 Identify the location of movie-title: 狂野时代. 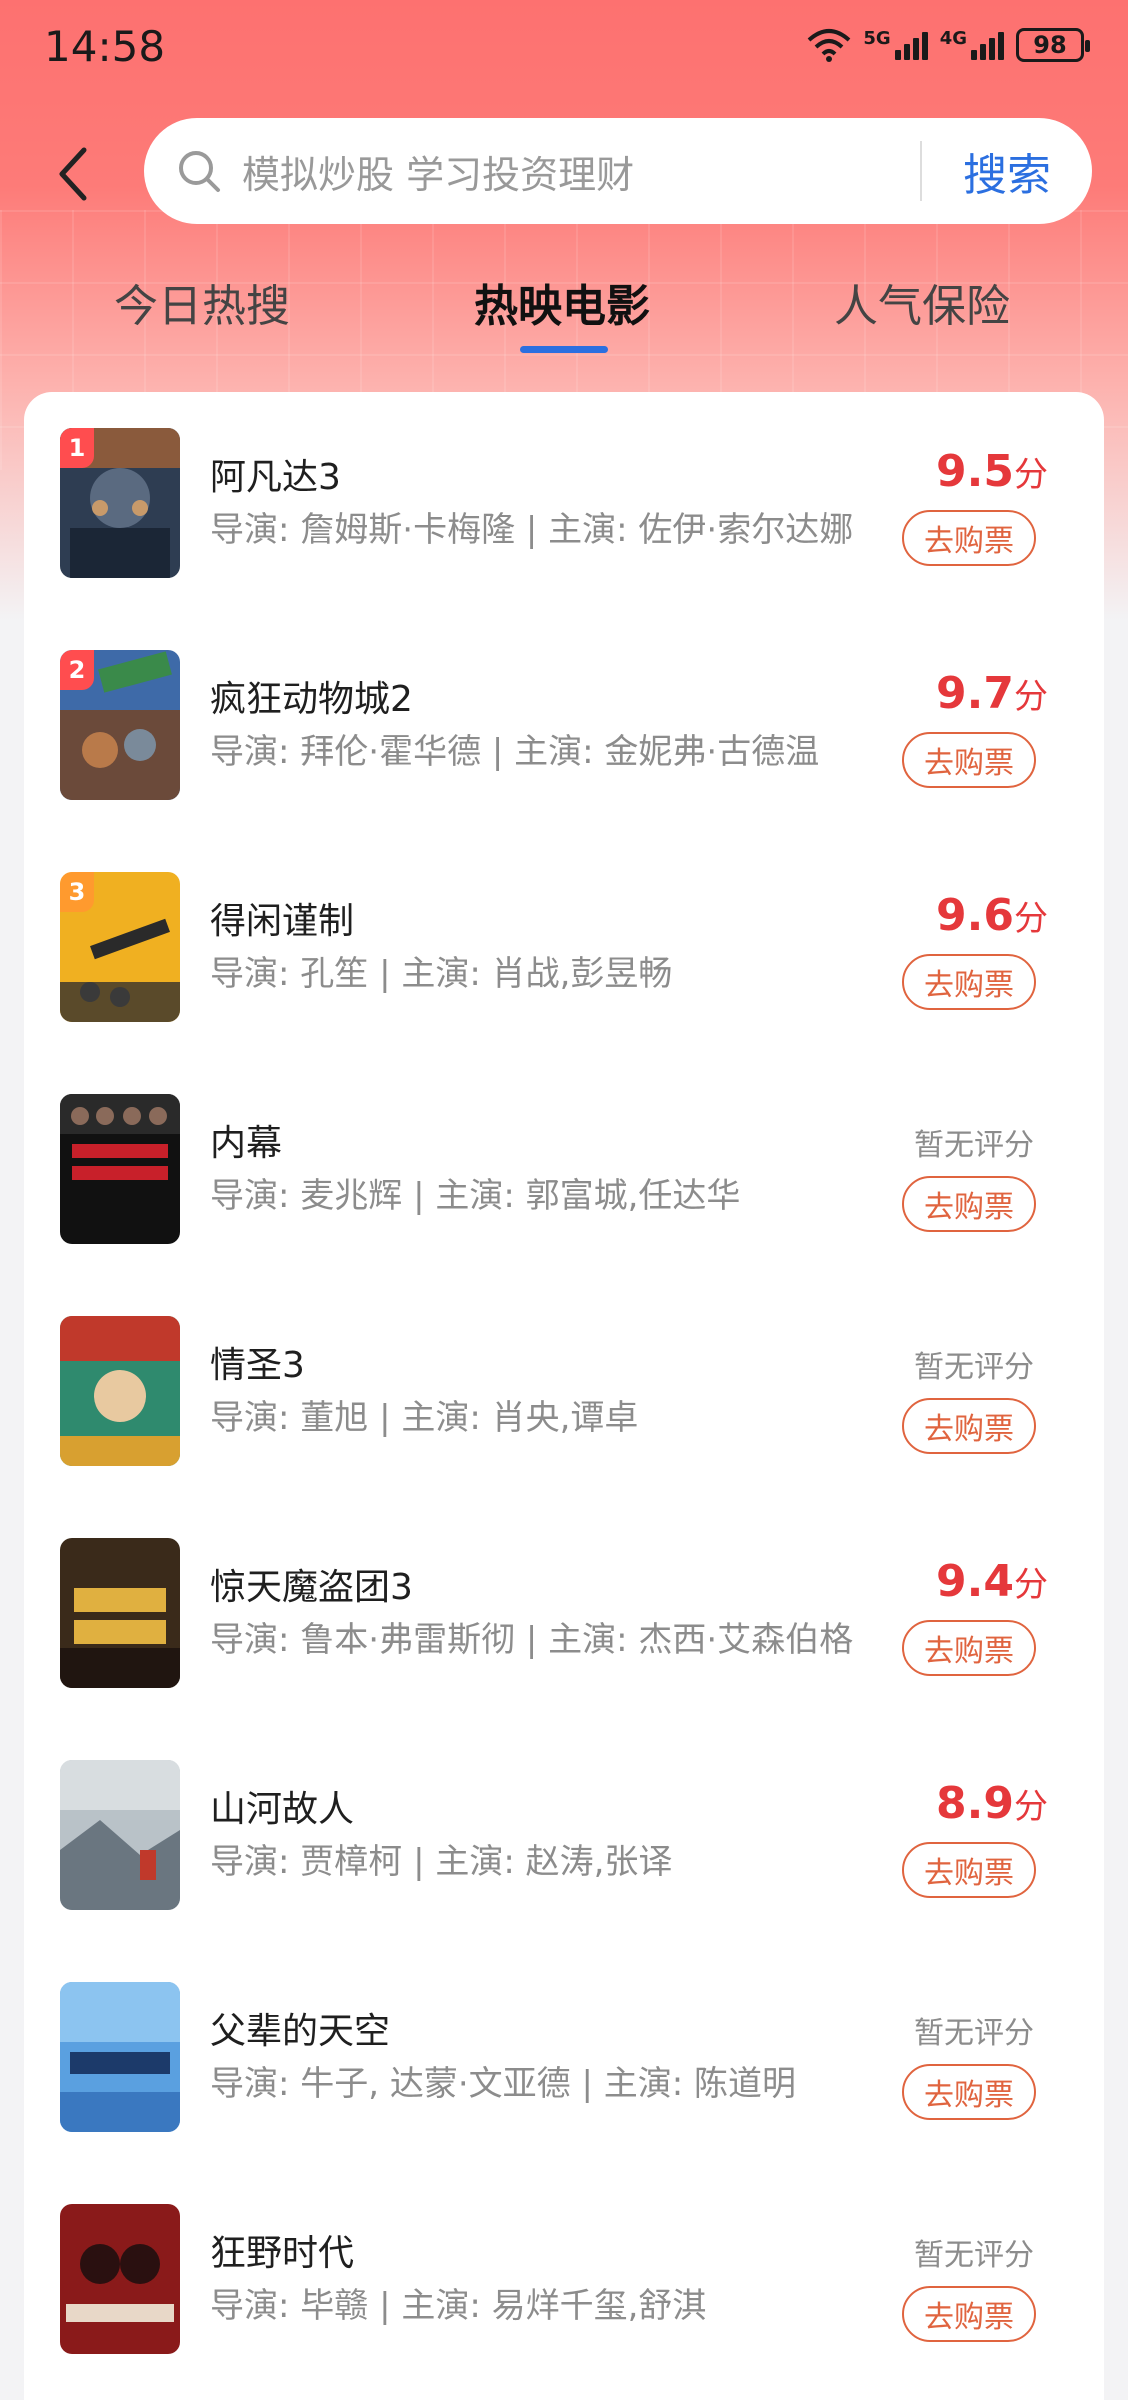
(282, 2250).